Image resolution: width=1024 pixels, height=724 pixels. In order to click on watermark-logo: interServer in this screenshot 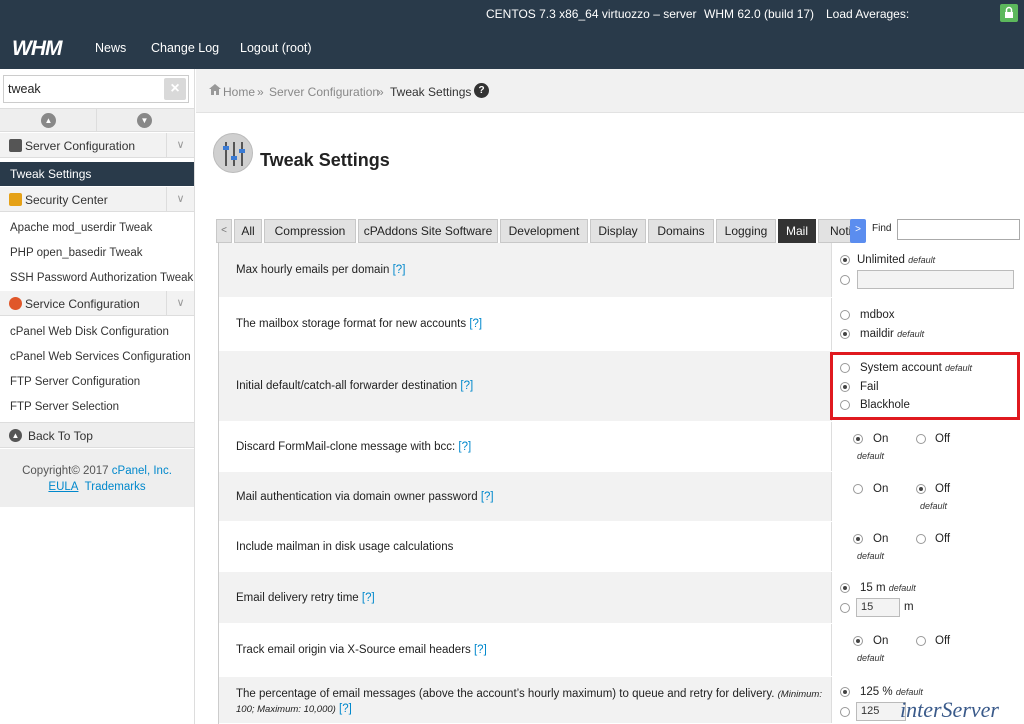, I will do `click(949, 709)`.